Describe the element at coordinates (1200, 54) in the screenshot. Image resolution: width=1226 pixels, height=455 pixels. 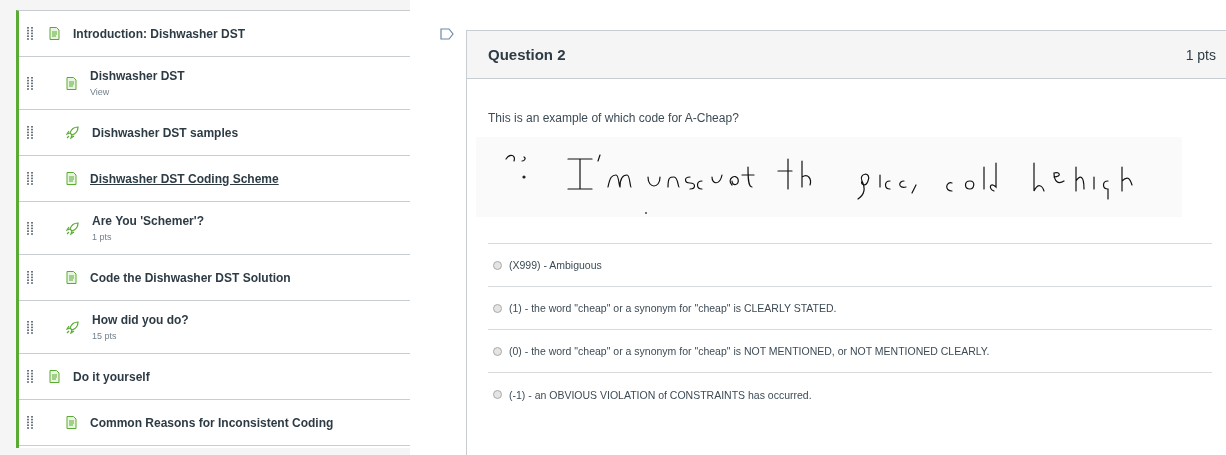
I see `question-points: 1 pts` at that location.